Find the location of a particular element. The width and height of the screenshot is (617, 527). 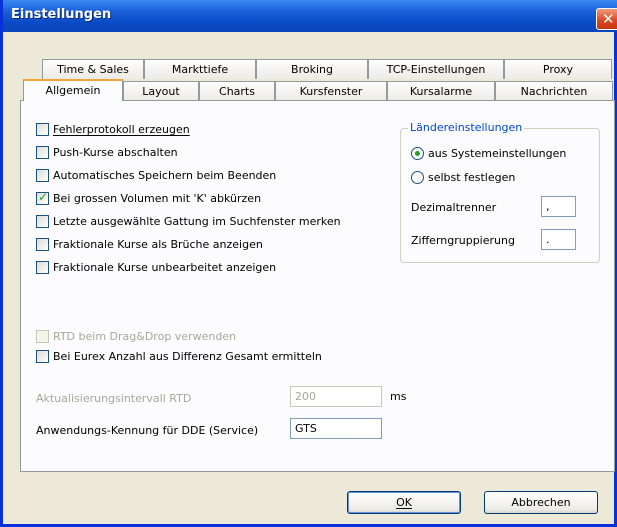

dde-service-field is located at coordinates (336, 428).